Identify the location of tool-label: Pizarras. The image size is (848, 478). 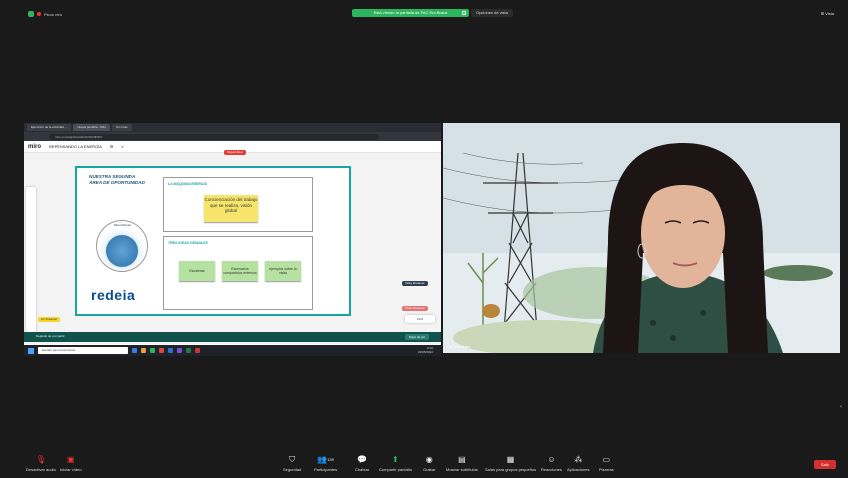
(606, 469).